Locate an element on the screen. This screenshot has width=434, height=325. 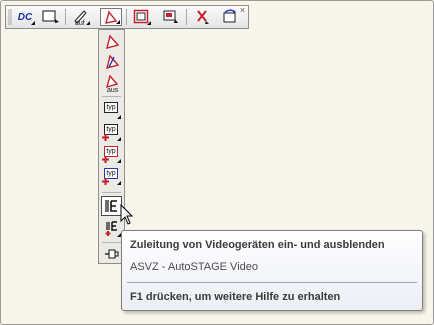
auf-label: auf is located at coordinates (80, 23).